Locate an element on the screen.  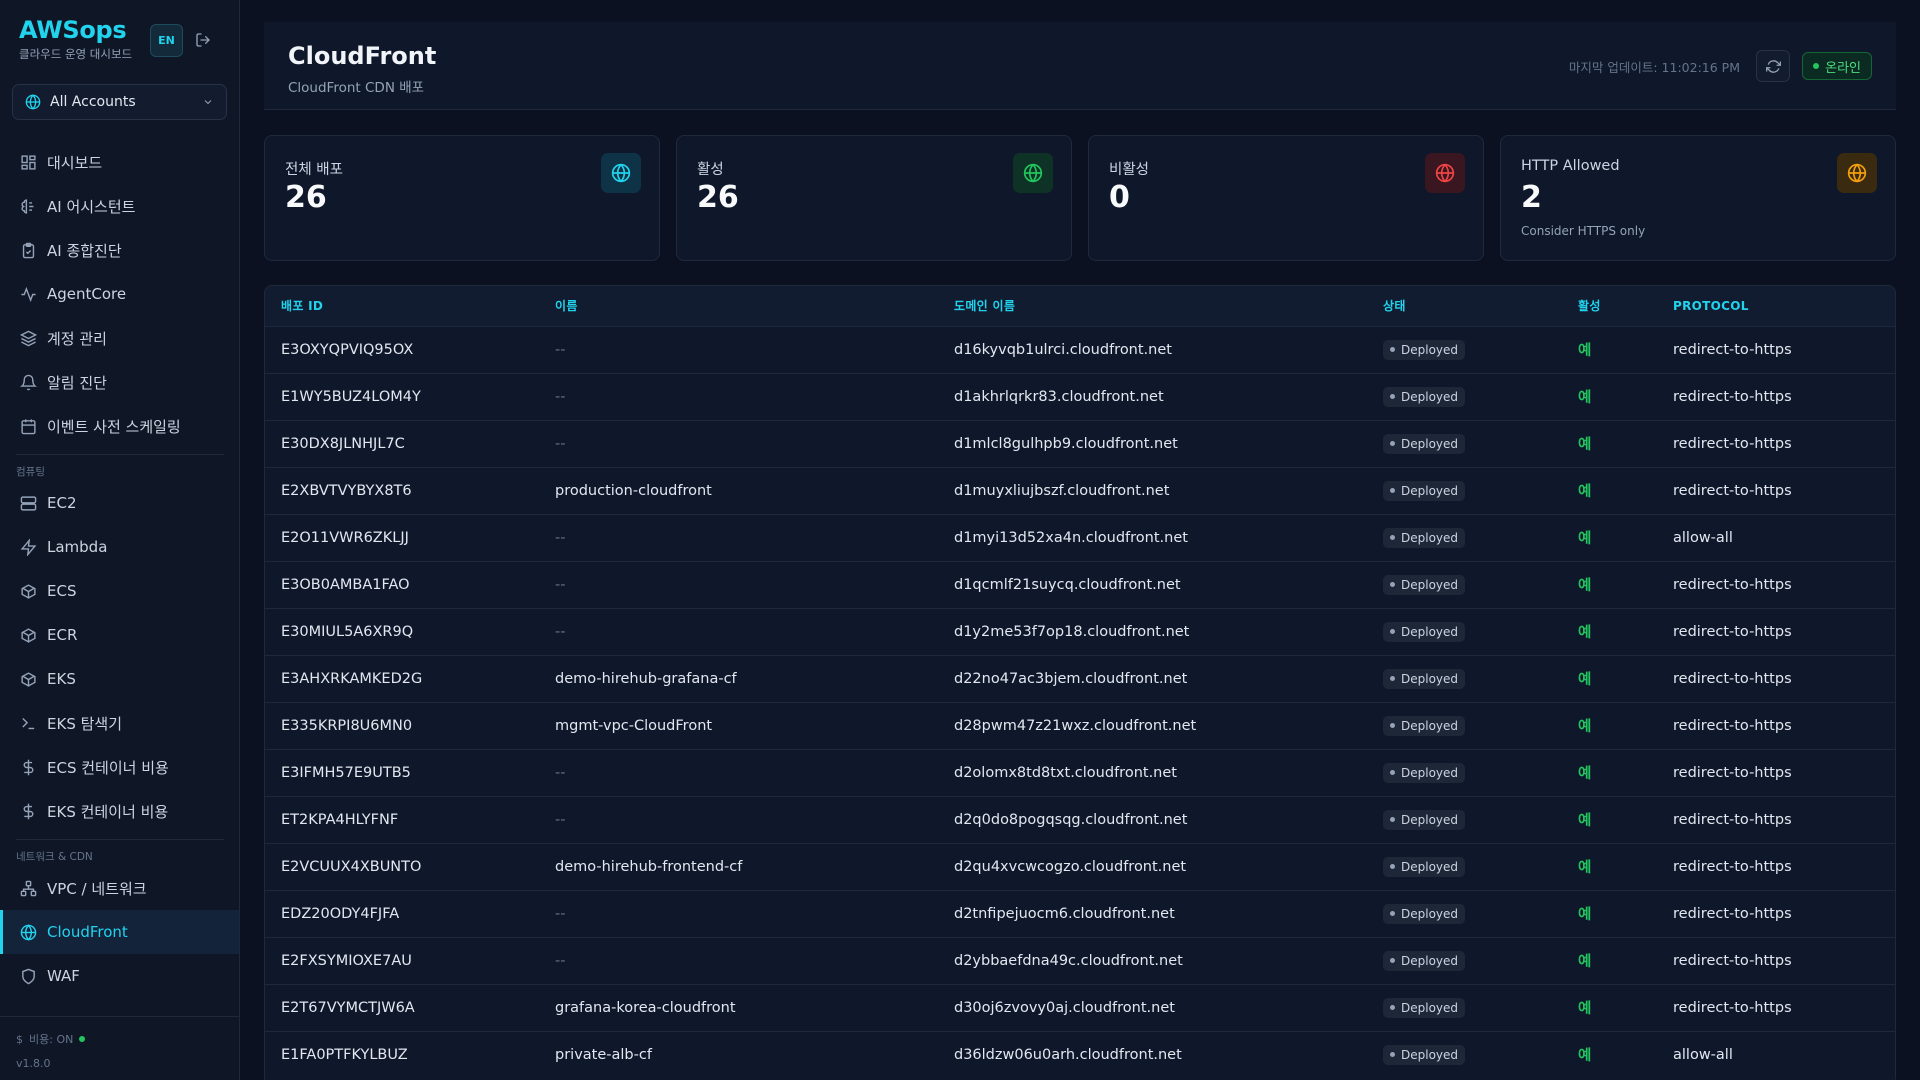
cell-domain: d2ybbaefdna49c.cloudfront.net is located at coordinates (1068, 960).